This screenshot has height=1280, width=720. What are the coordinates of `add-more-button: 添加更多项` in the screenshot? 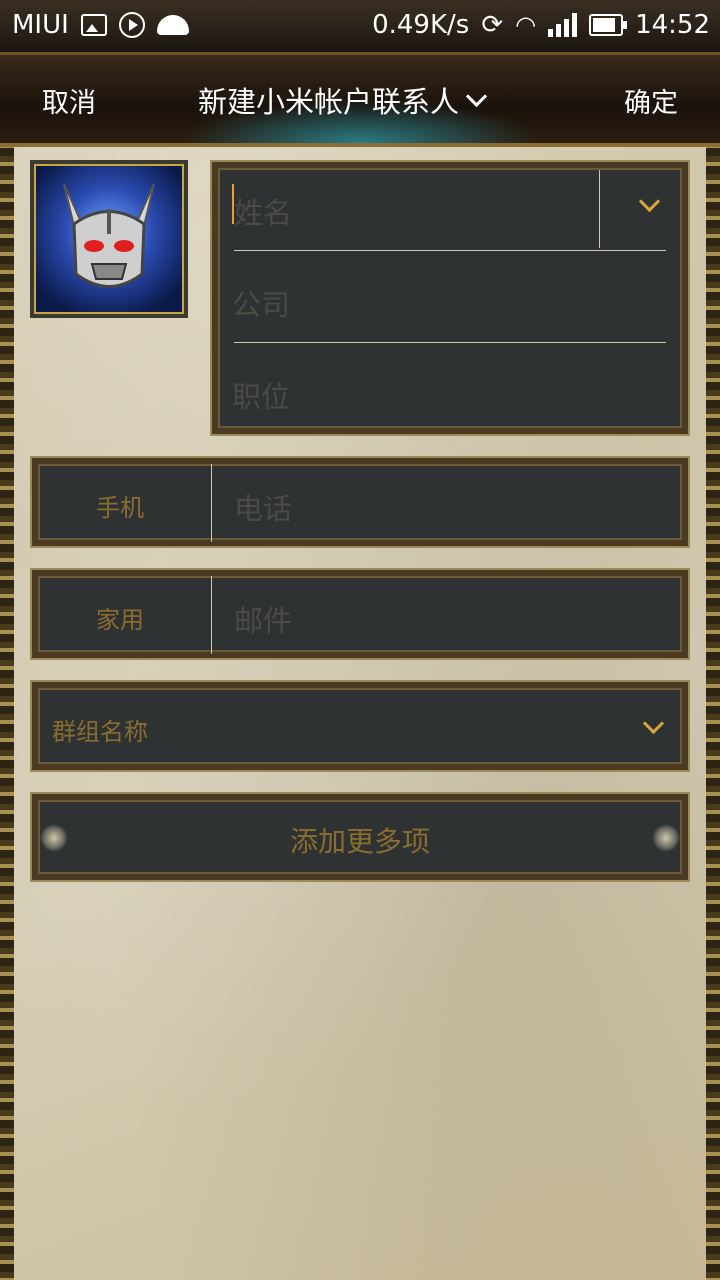 It's located at (360, 837).